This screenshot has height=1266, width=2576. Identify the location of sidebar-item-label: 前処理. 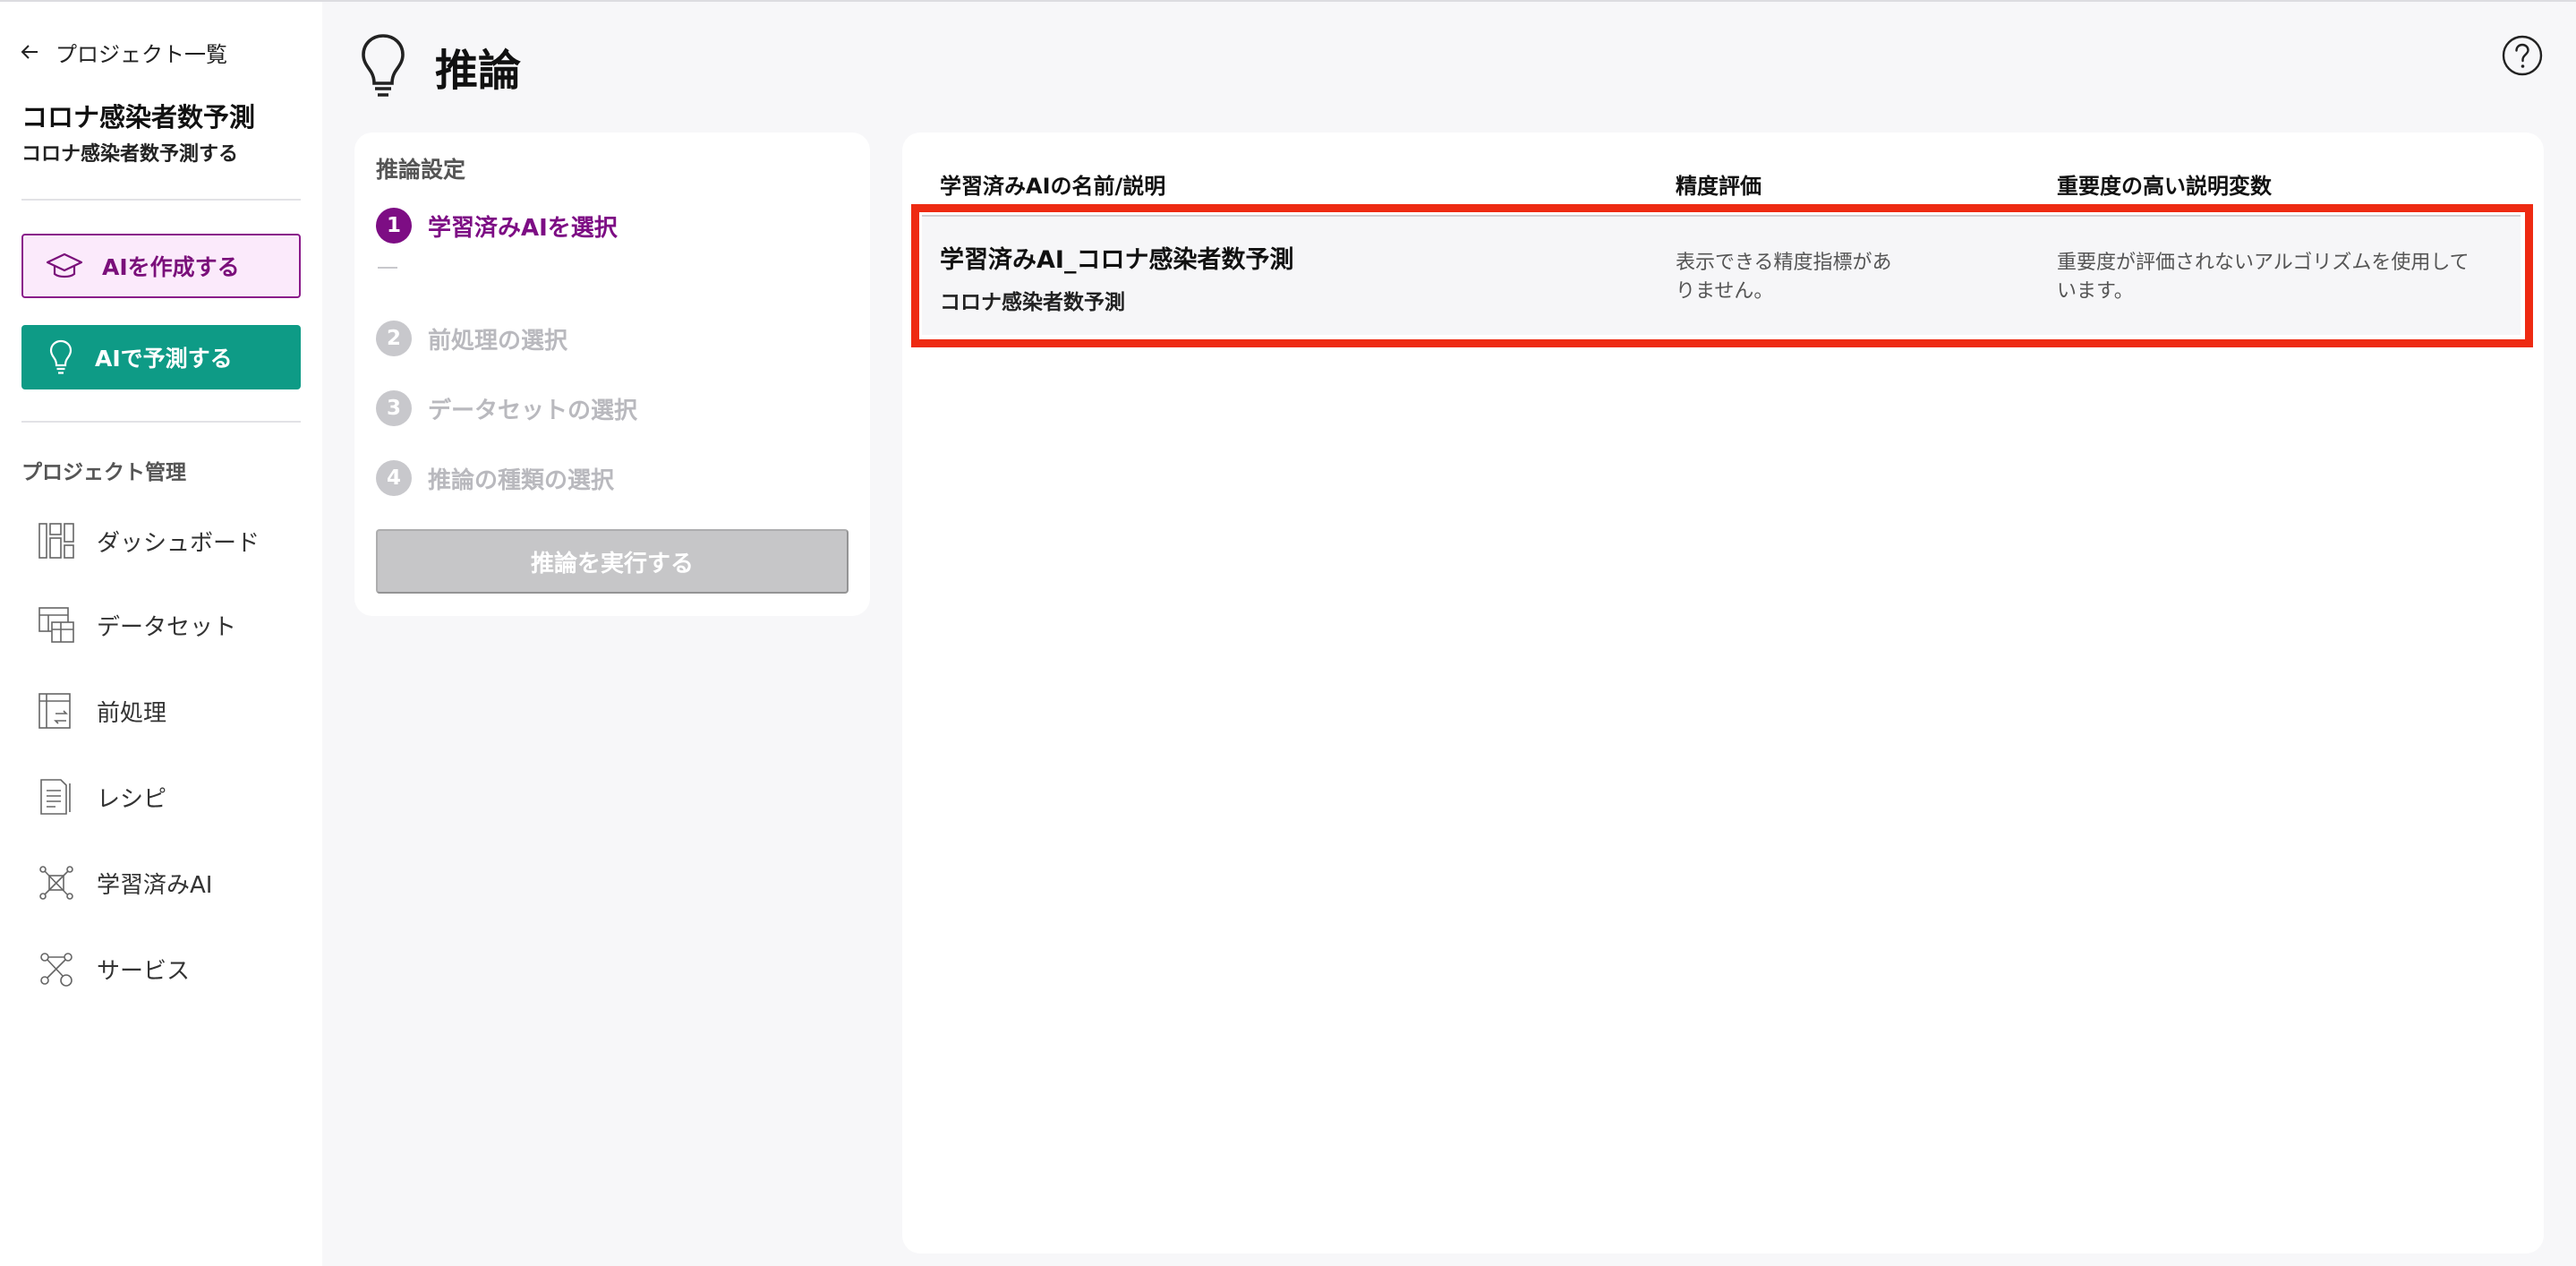
(132, 713).